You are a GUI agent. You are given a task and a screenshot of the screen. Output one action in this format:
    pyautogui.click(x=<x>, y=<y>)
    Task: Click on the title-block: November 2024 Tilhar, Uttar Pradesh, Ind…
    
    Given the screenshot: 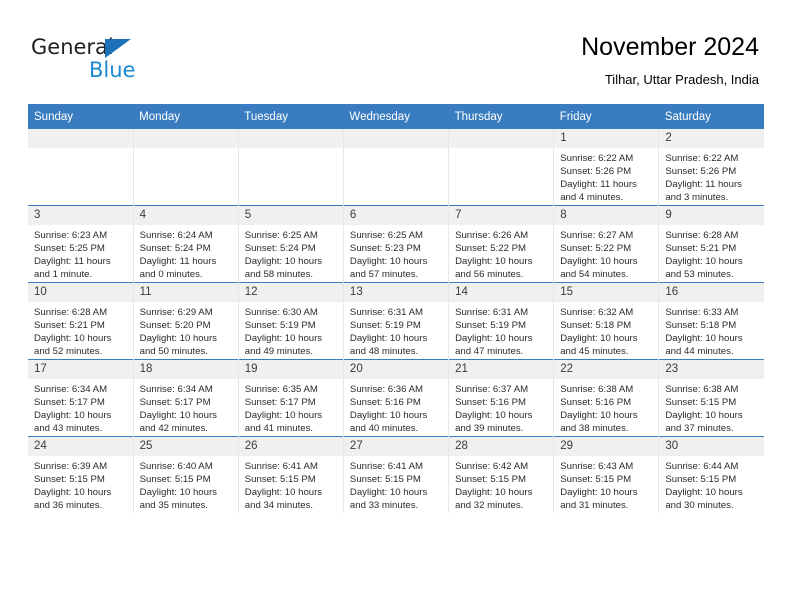 What is the action you would take?
    pyautogui.click(x=670, y=60)
    